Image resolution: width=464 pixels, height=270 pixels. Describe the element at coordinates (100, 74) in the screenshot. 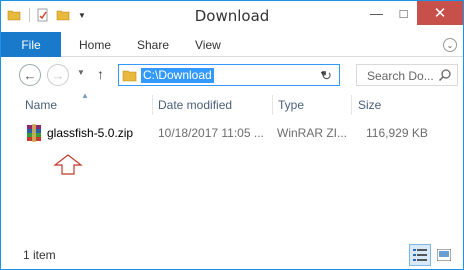

I see `up-arrow-icon: ↑` at that location.